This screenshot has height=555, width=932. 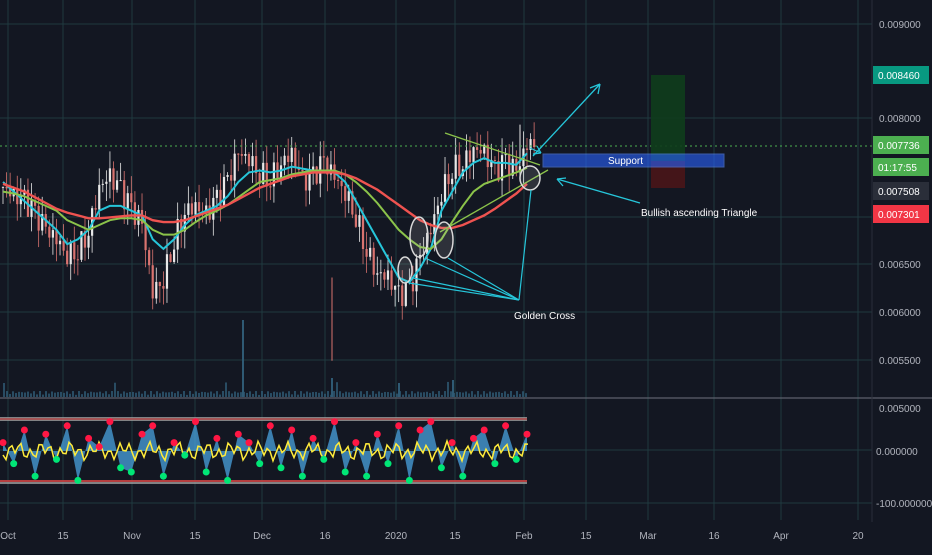 What do you see at coordinates (466, 536) in the screenshot?
I see `time-axis: Oct 15 Nov 15 Dec 16 2020 15 Feb 15 Mar 16 Apr 20` at bounding box center [466, 536].